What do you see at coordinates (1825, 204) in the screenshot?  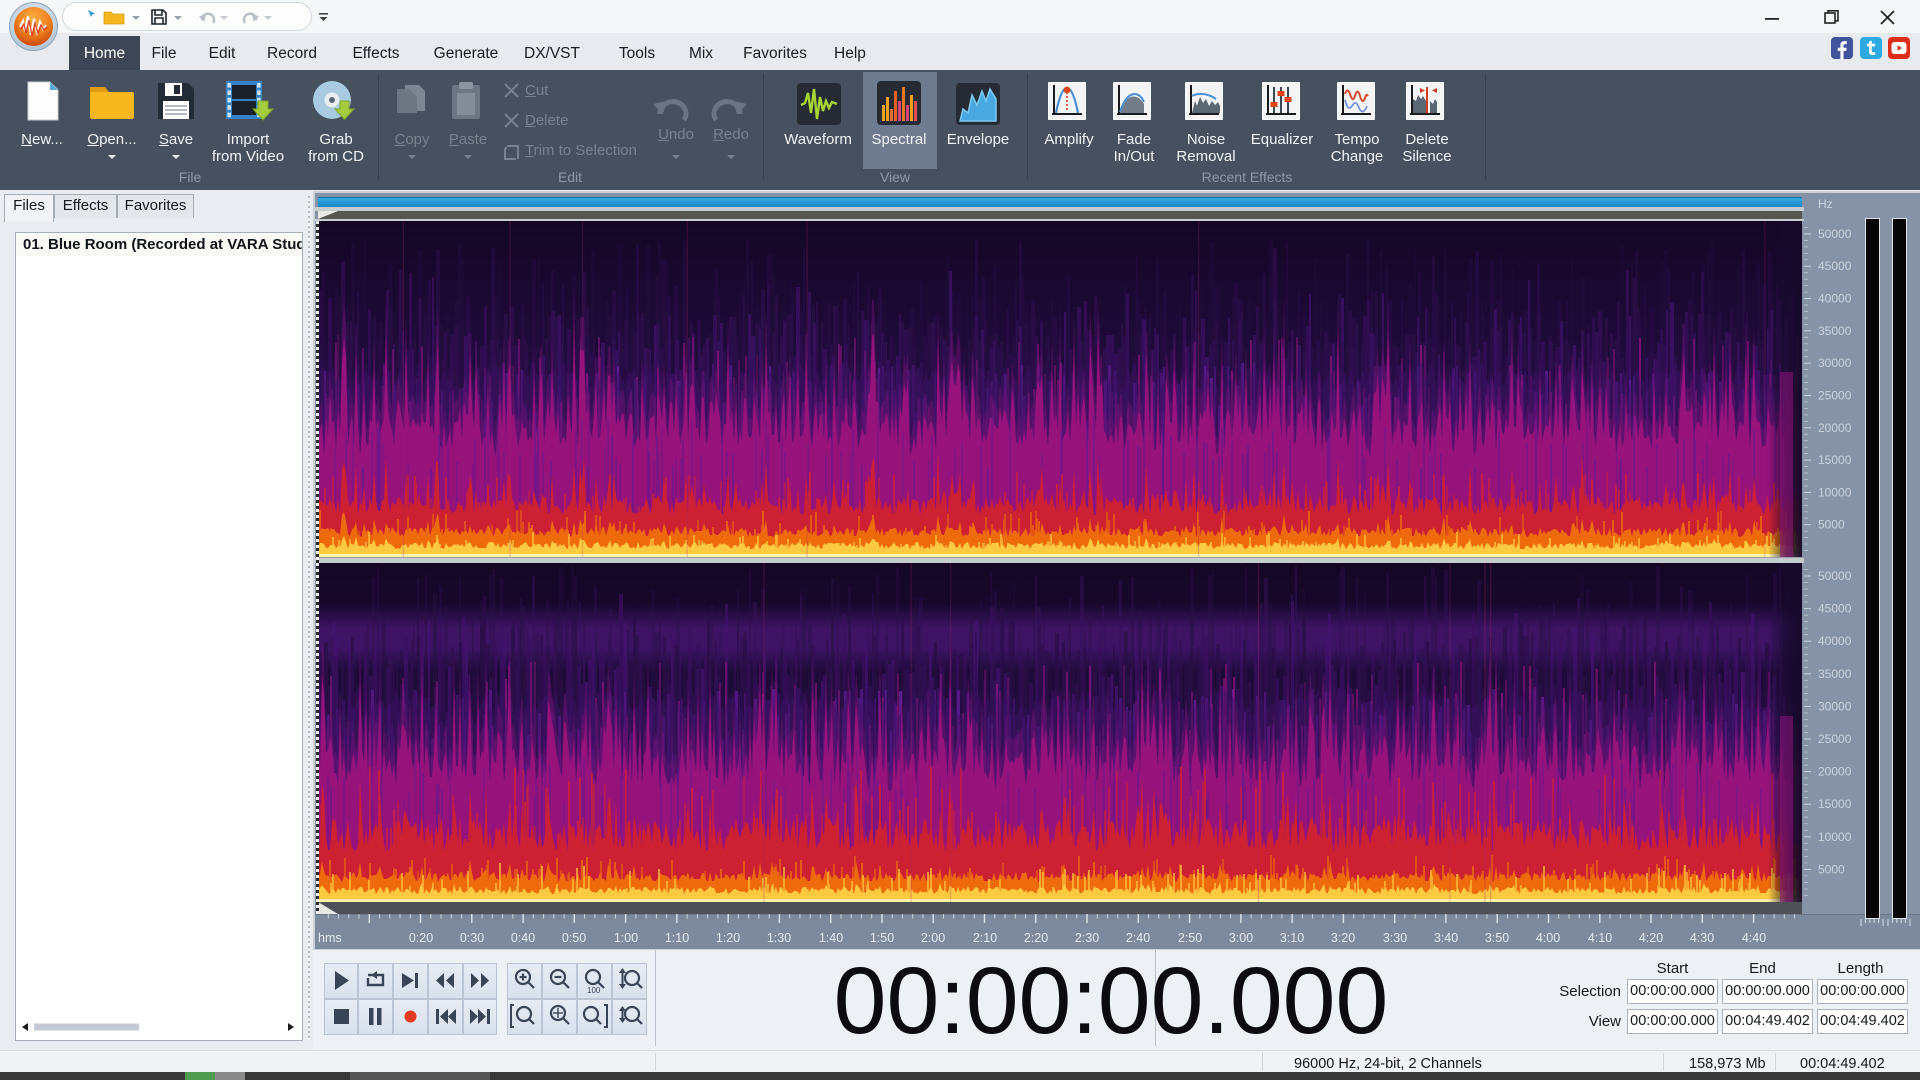 I see `svg-text: Hz` at bounding box center [1825, 204].